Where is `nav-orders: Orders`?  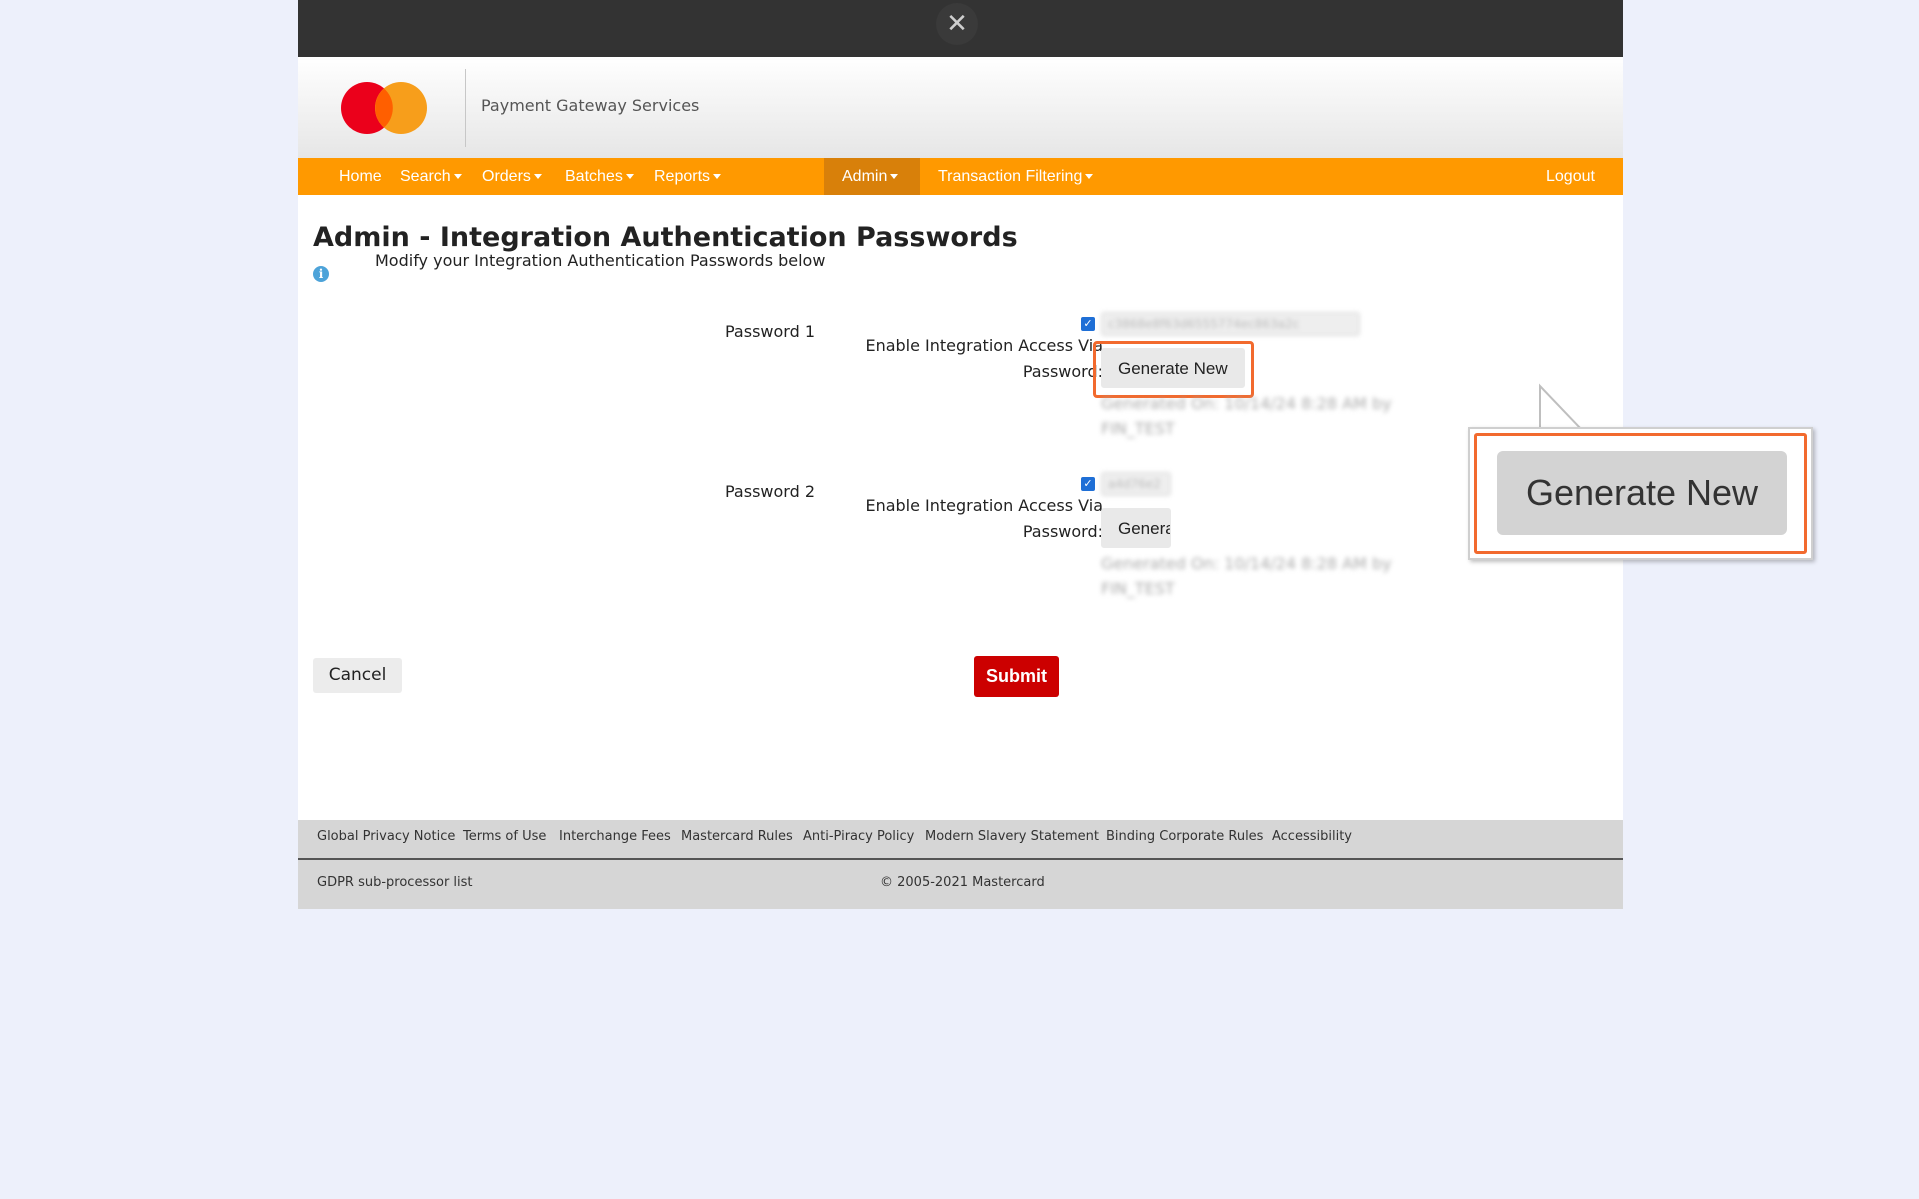
nav-orders: Orders is located at coordinates (512, 176).